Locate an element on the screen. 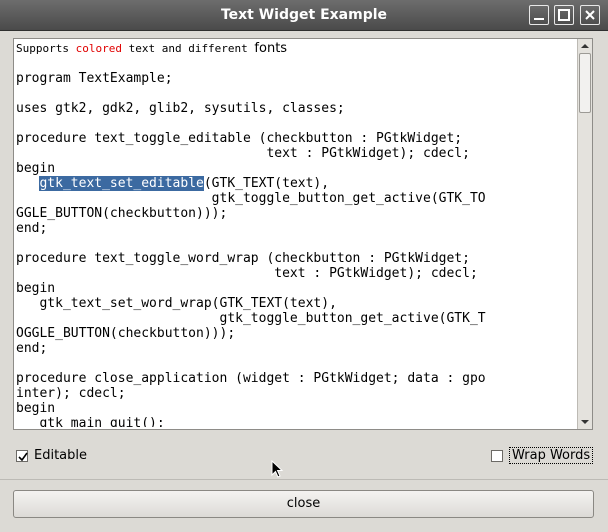  line-rest: (GTK_TEXT(text), is located at coordinates (266, 183).